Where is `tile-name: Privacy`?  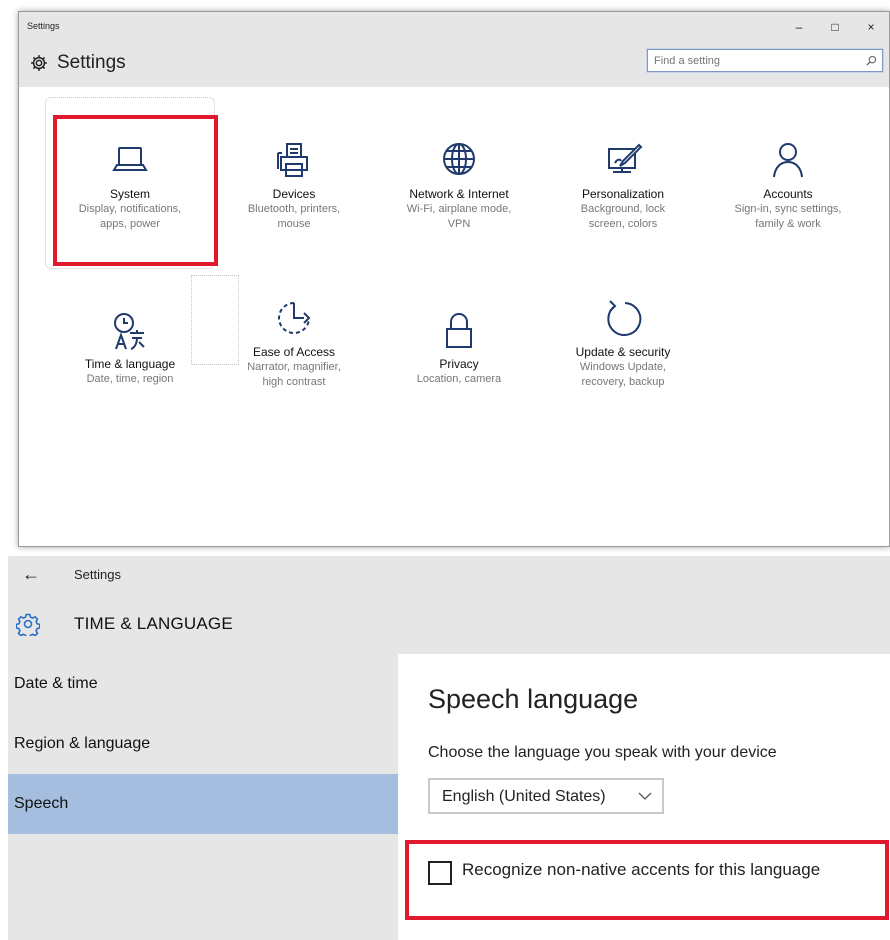
tile-name: Privacy is located at coordinates (459, 364).